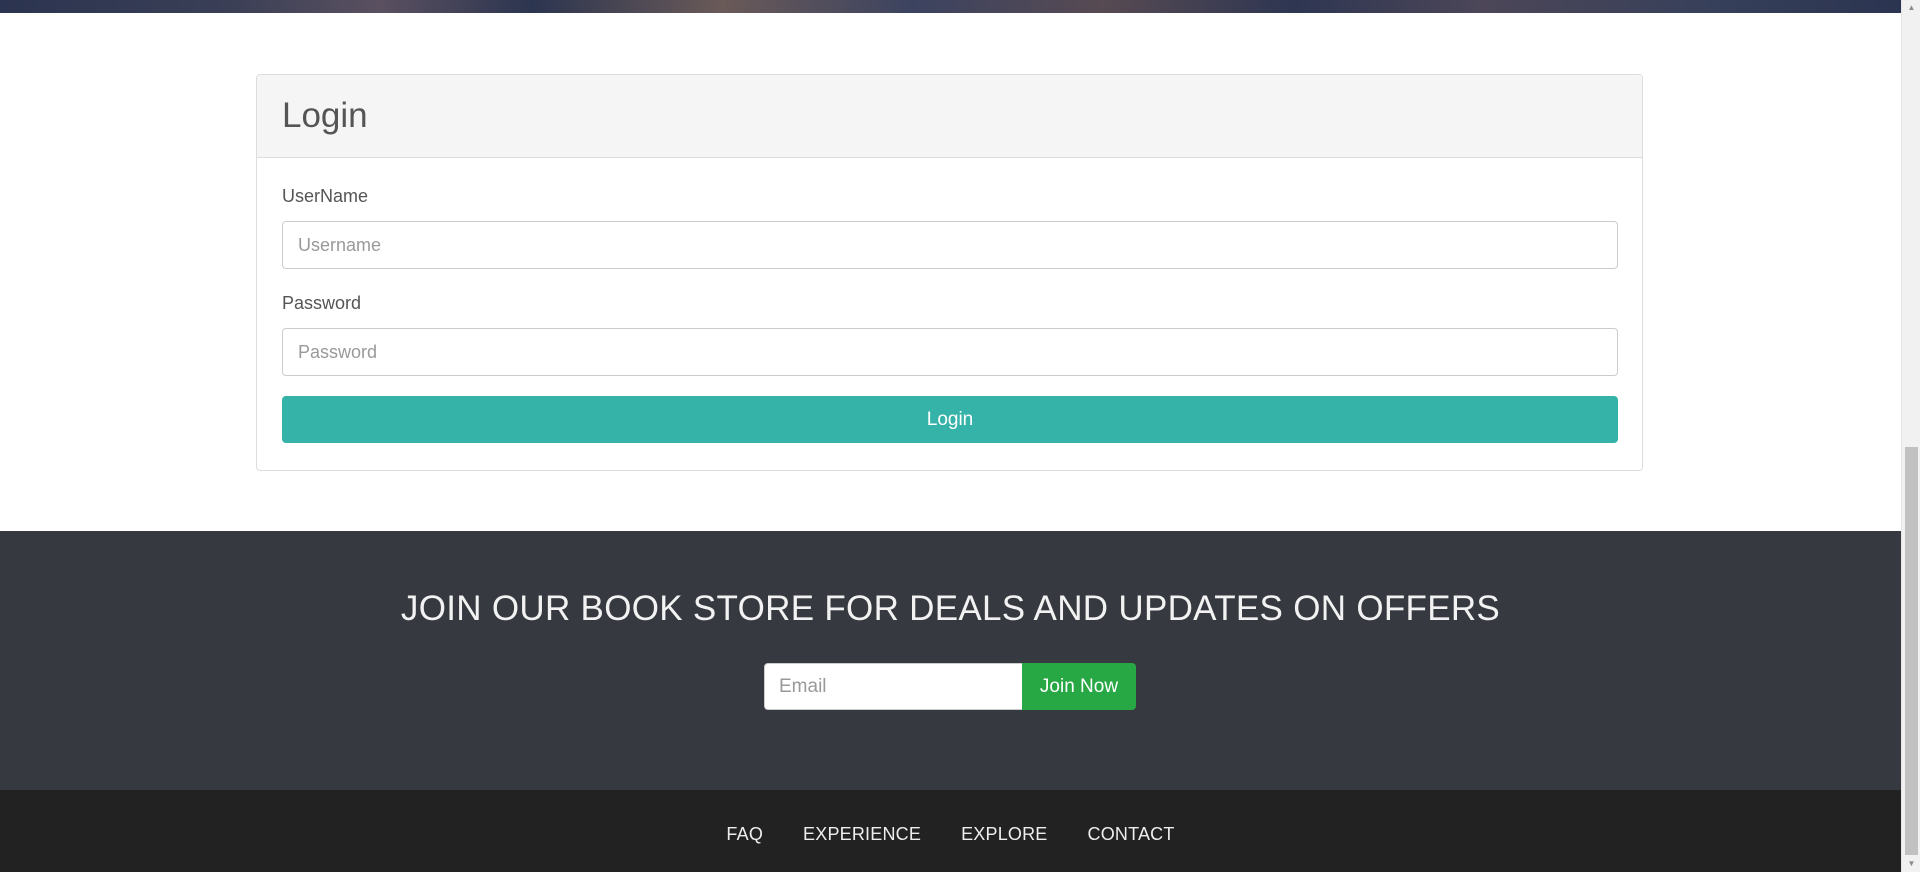  I want to click on username-group: UserName, so click(950, 227).